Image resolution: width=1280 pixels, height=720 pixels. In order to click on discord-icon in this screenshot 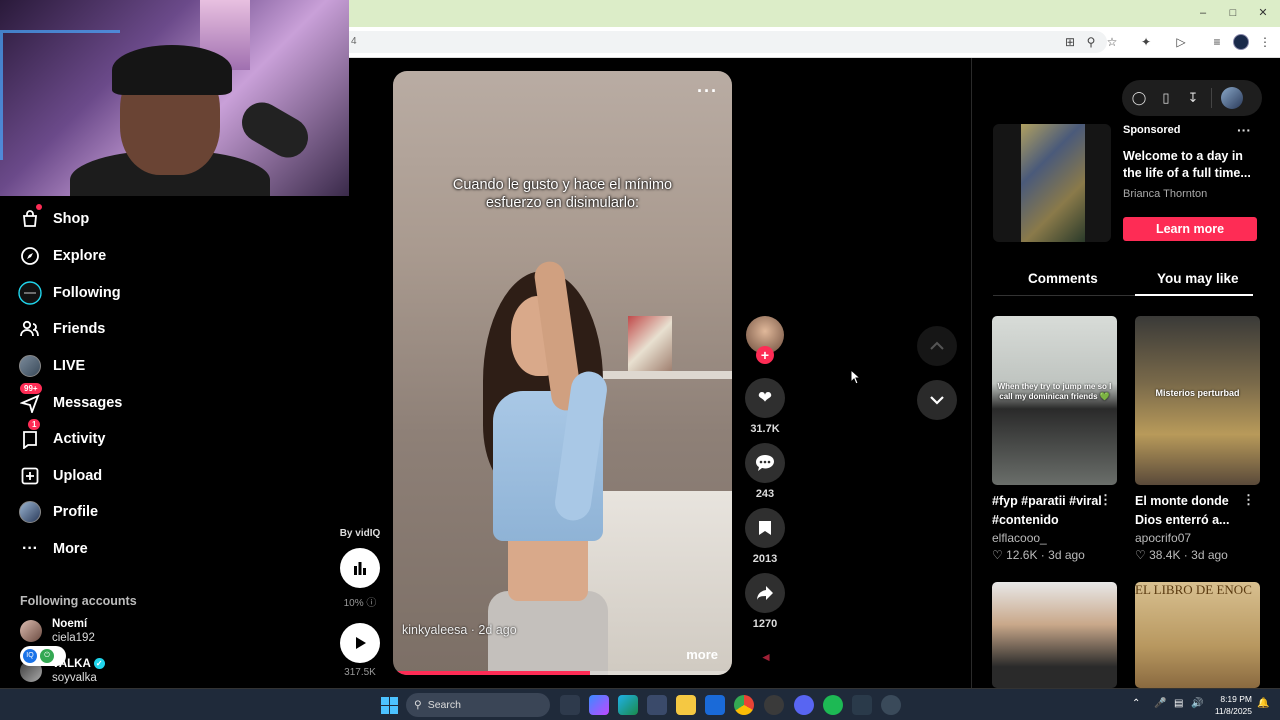, I will do `click(804, 705)`.